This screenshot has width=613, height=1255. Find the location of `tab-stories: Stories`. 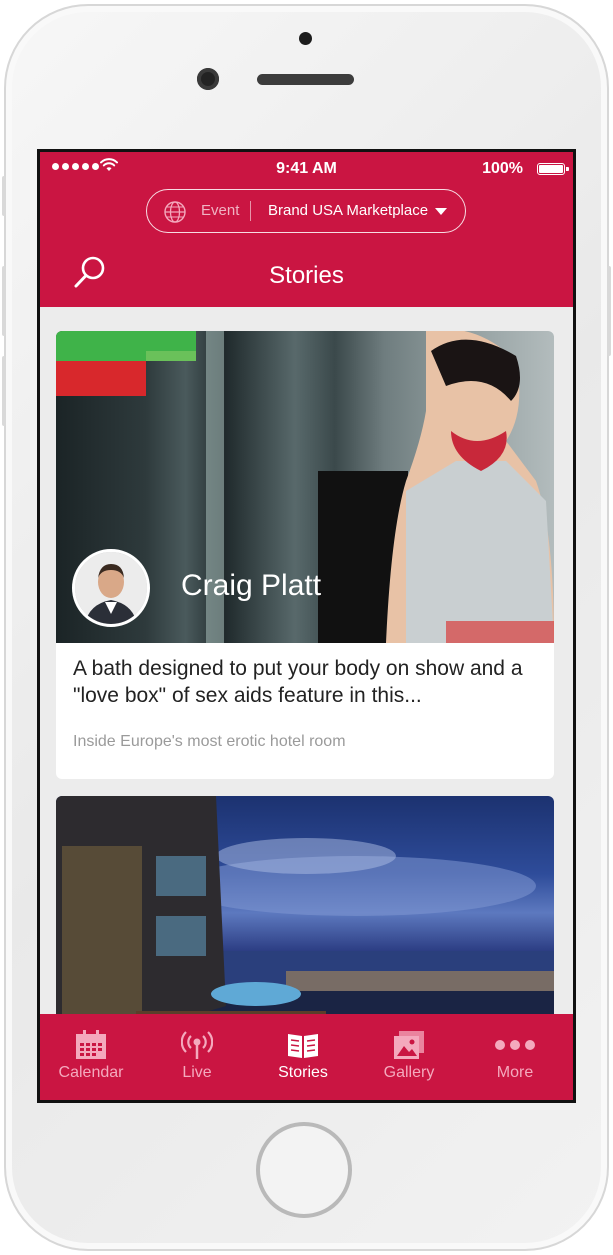

tab-stories: Stories is located at coordinates (303, 1056).